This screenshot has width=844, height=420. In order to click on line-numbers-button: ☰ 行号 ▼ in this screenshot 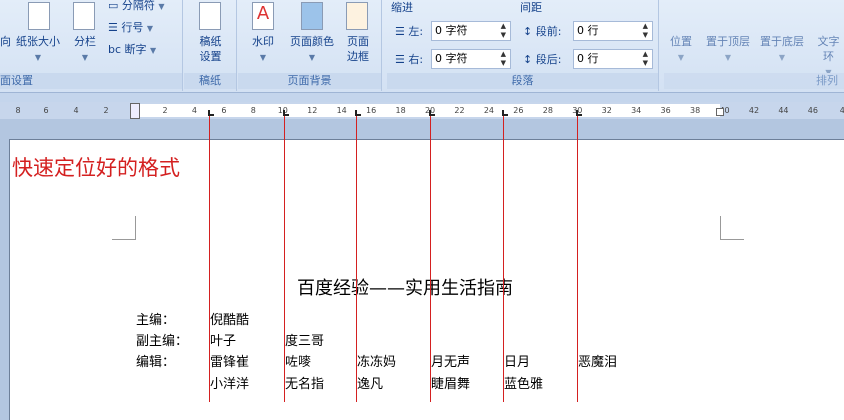, I will do `click(130, 28)`.